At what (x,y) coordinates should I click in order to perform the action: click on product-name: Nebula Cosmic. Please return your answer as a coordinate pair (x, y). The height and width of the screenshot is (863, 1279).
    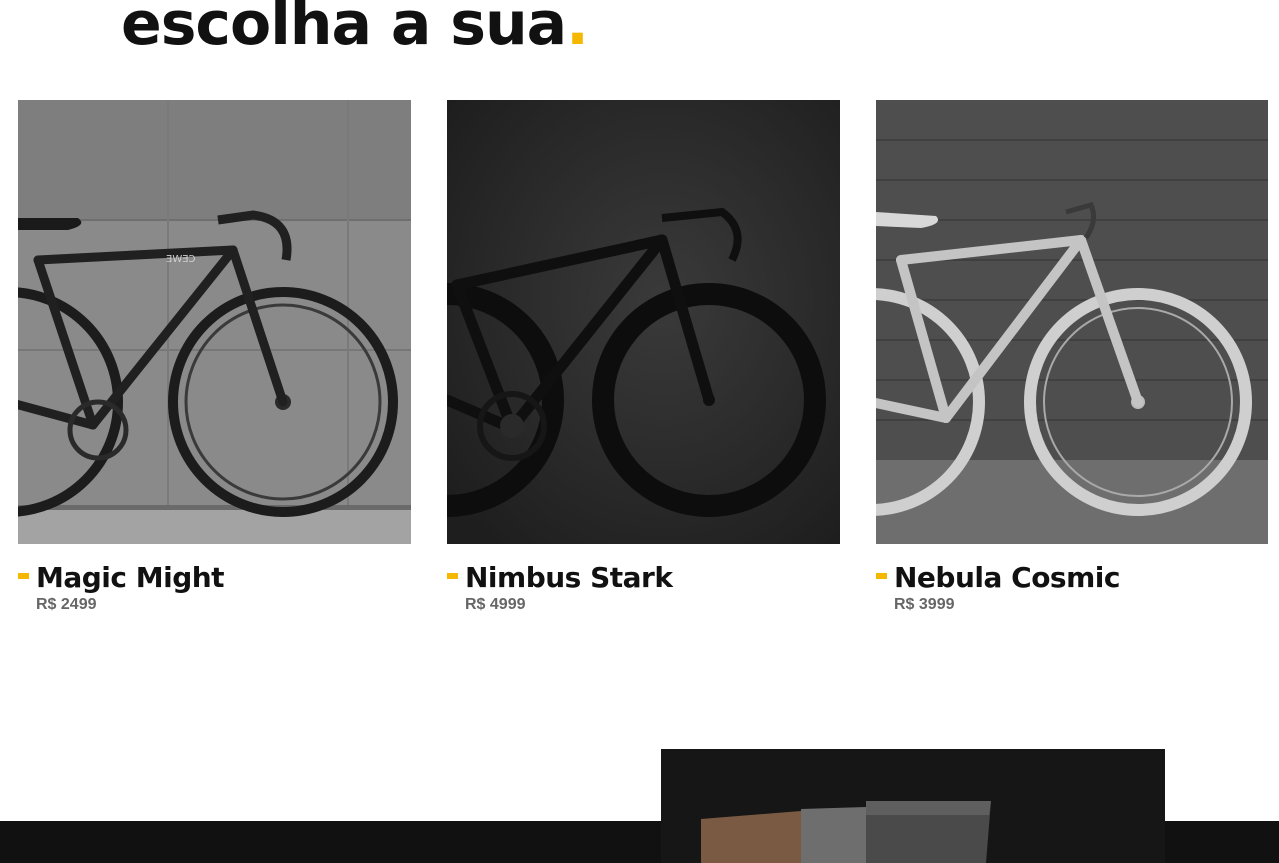
    Looking at the image, I should click on (1007, 578).